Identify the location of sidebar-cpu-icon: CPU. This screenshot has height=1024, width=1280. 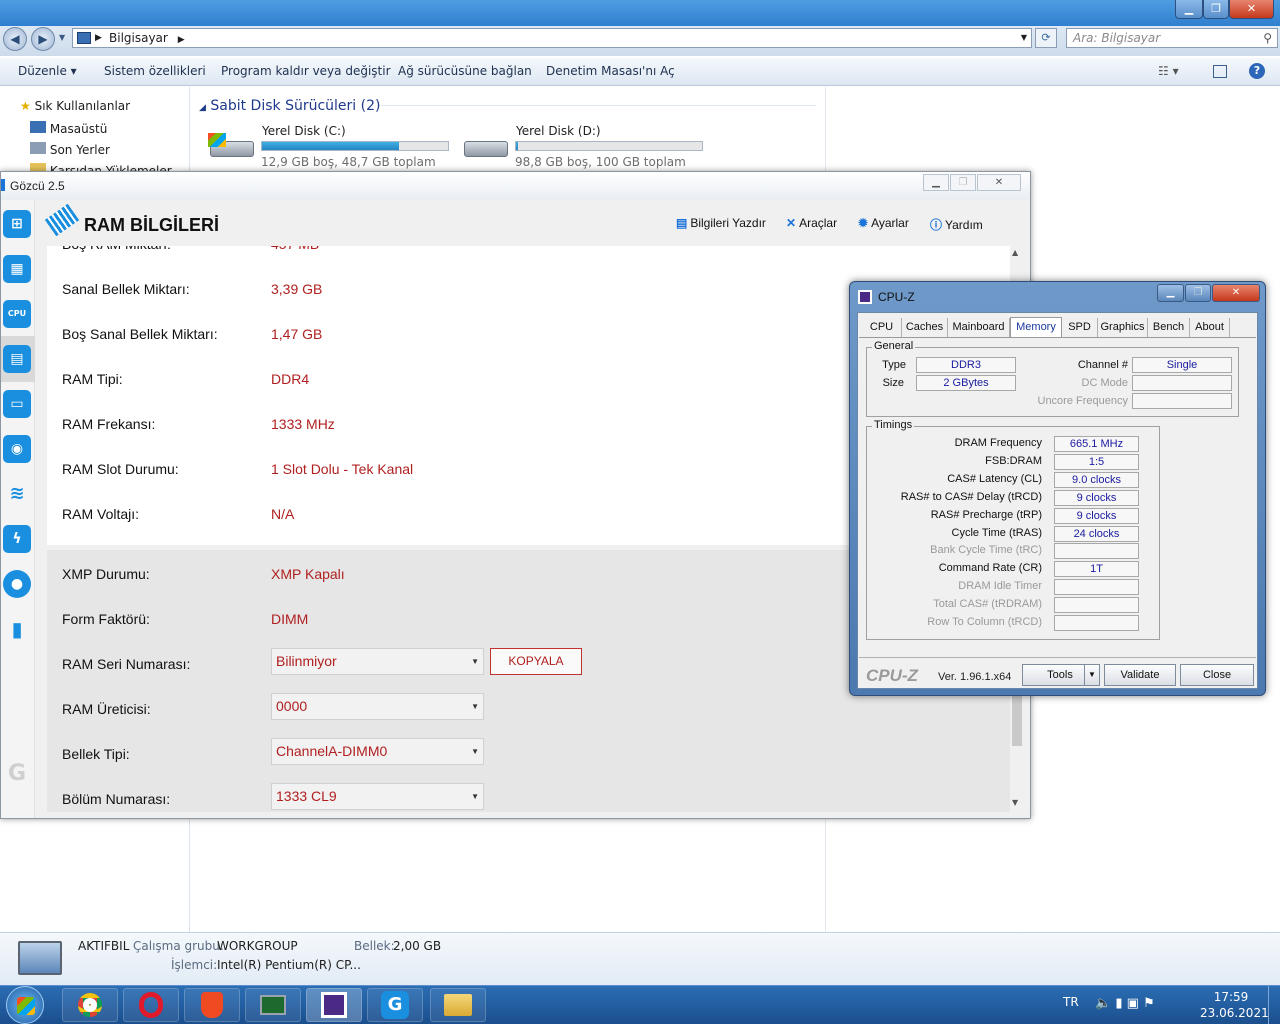
(17, 314).